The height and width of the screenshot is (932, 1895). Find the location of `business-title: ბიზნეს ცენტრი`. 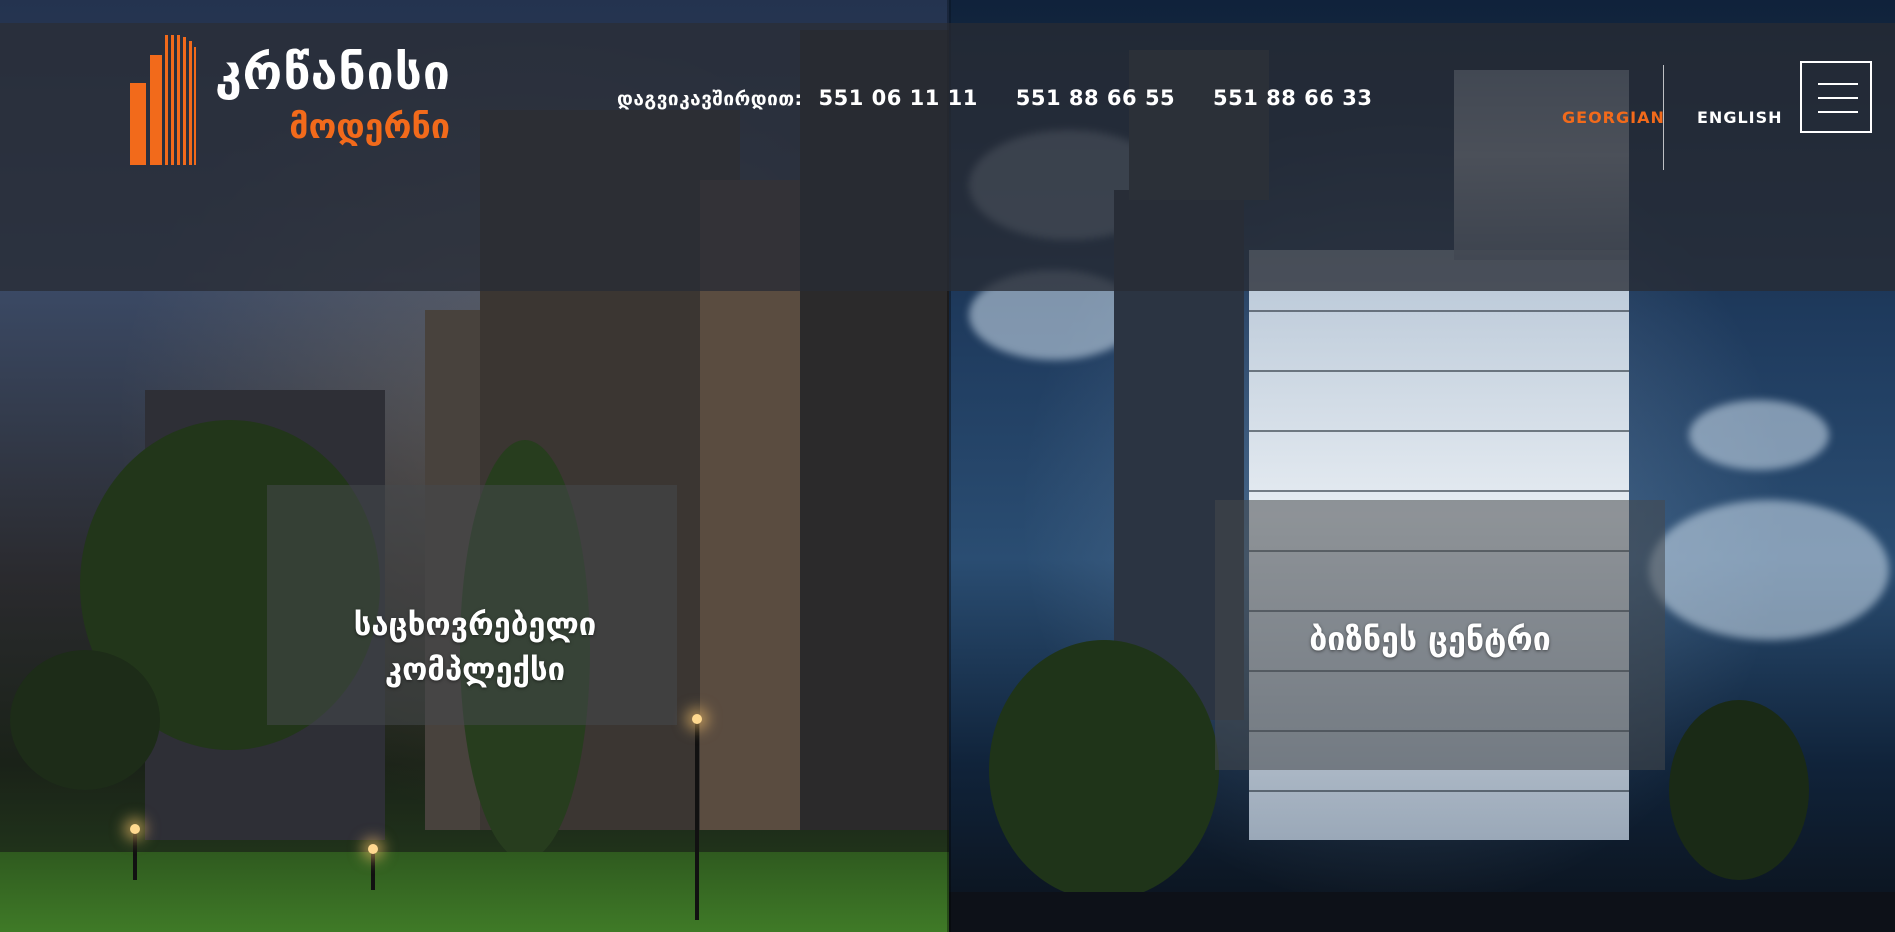

business-title: ბიზნეს ცენტრი is located at coordinates (1430, 639).